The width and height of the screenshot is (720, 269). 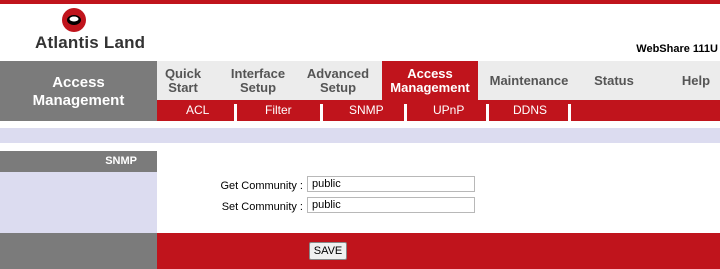 What do you see at coordinates (448, 110) in the screenshot?
I see `subnav-upnp: UPnP` at bounding box center [448, 110].